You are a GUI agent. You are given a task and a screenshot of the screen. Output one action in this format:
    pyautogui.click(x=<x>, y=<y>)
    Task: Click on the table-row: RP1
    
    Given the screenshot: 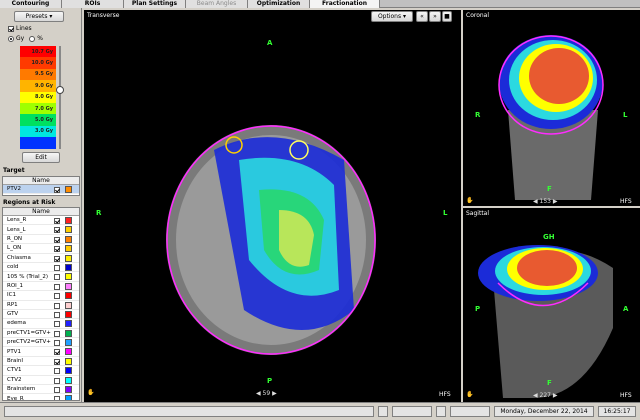 What is the action you would take?
    pyautogui.click(x=41, y=305)
    